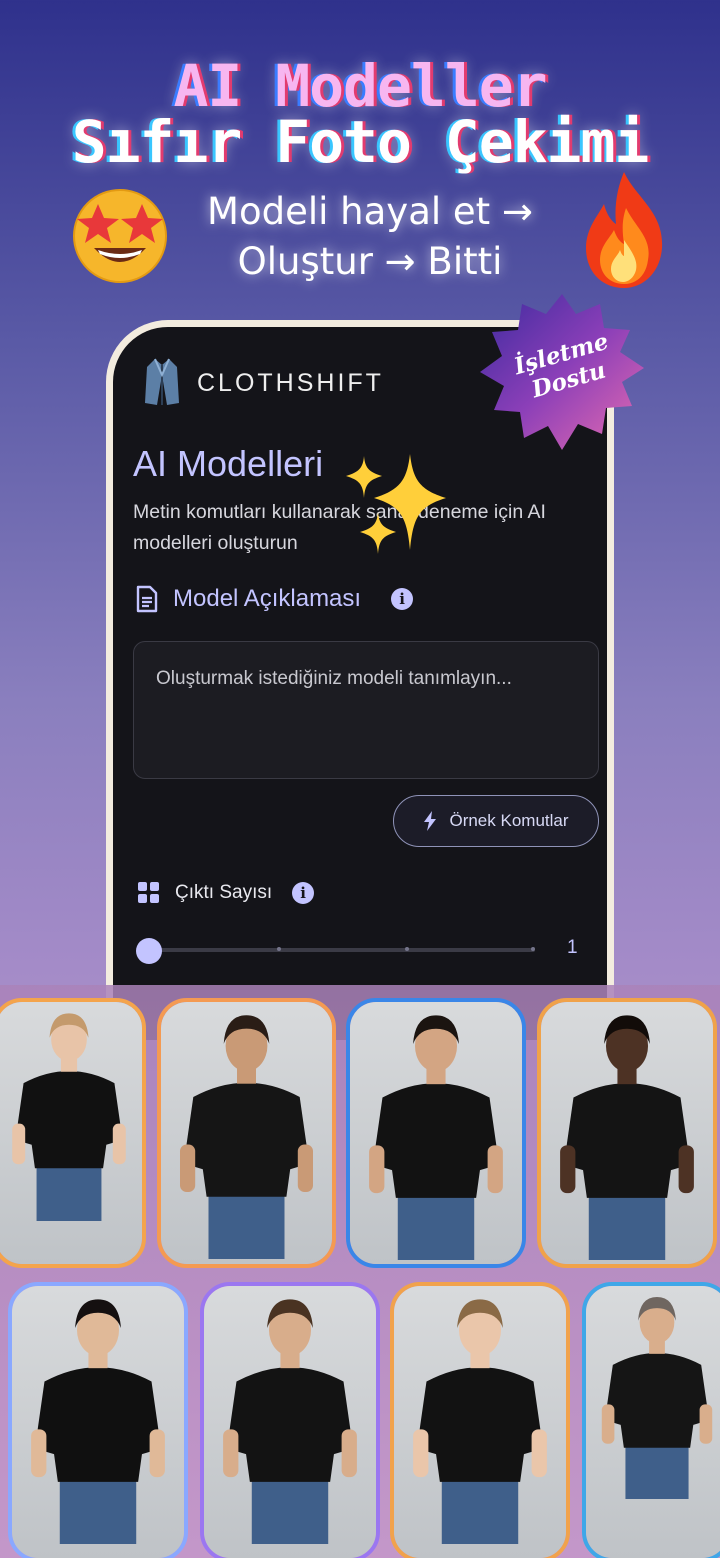  What do you see at coordinates (360, 142) in the screenshot?
I see `headline-subtitle: Sıfır Foto Çekimi` at bounding box center [360, 142].